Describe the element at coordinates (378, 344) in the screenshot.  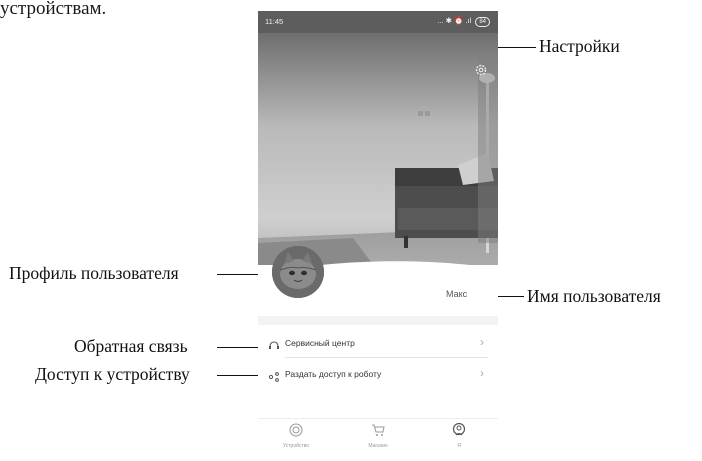
I see `menu-item-service-center: Сервисный центр ›` at that location.